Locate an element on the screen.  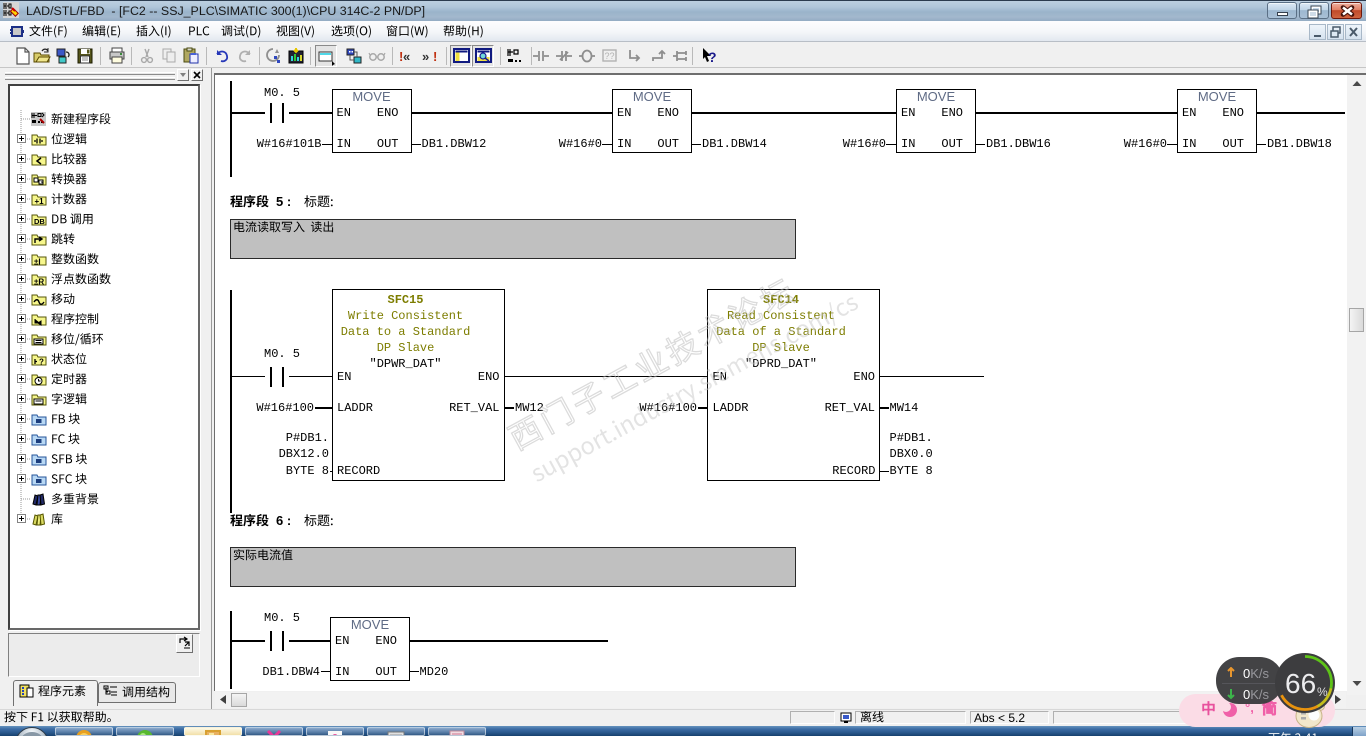
svg-text: ±I is located at coordinates (37, 262).